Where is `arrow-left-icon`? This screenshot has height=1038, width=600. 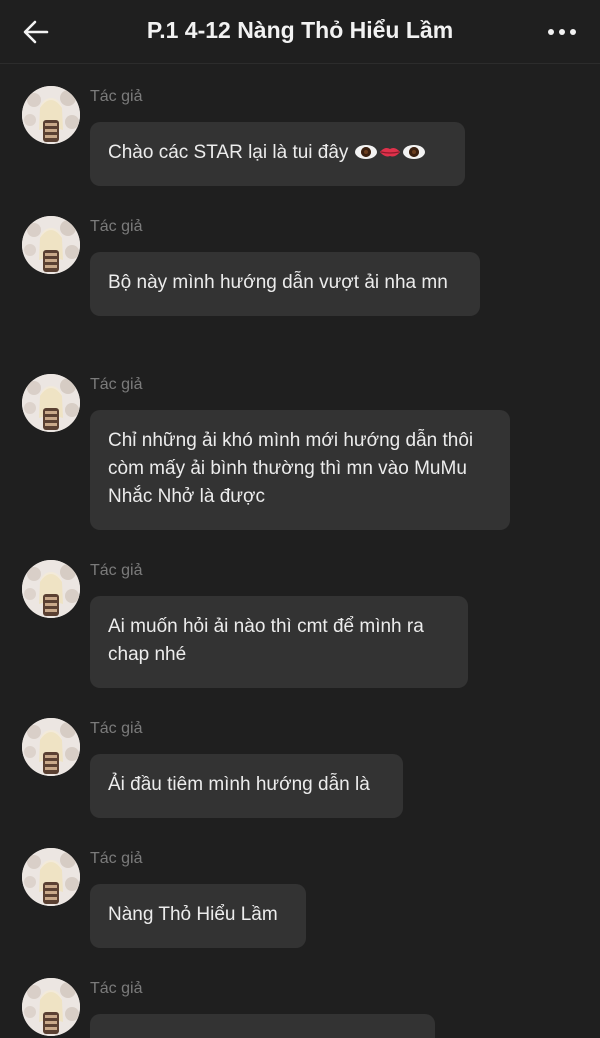
arrow-left-icon is located at coordinates (36, 32).